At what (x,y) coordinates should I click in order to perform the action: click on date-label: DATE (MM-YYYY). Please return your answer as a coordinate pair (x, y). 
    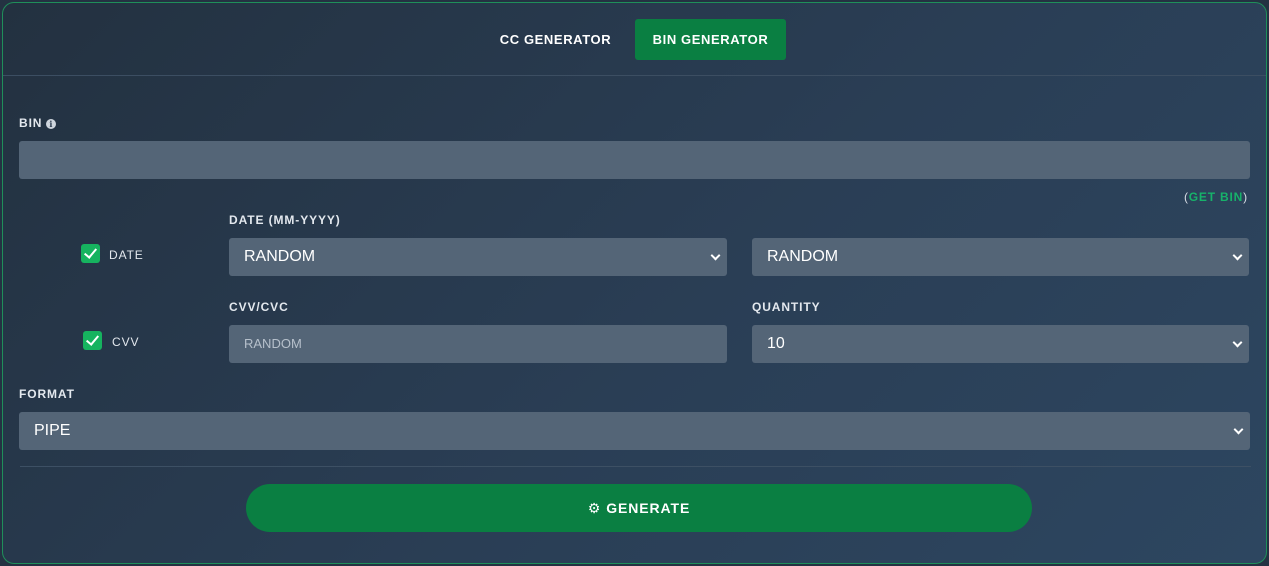
    Looking at the image, I should click on (285, 220).